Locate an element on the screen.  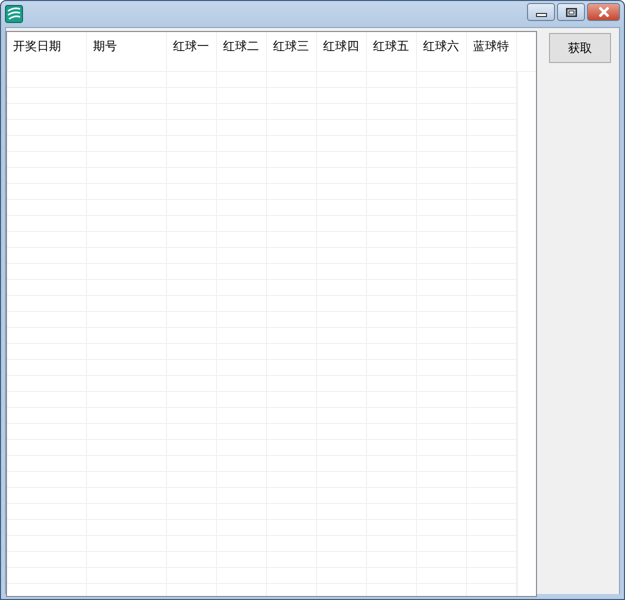
minimize-icon is located at coordinates (541, 15).